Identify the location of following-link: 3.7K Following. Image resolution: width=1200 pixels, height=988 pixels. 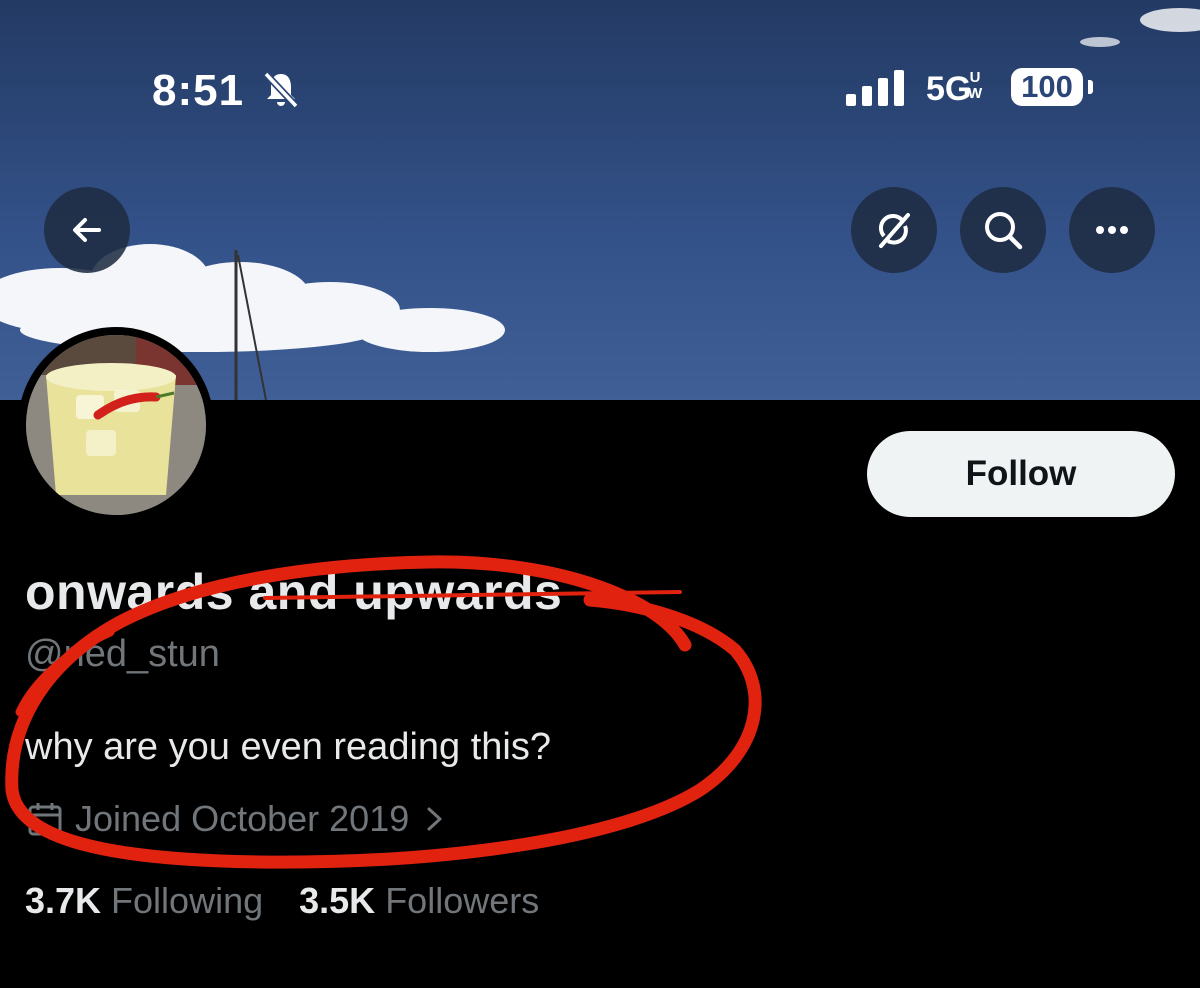
(144, 900).